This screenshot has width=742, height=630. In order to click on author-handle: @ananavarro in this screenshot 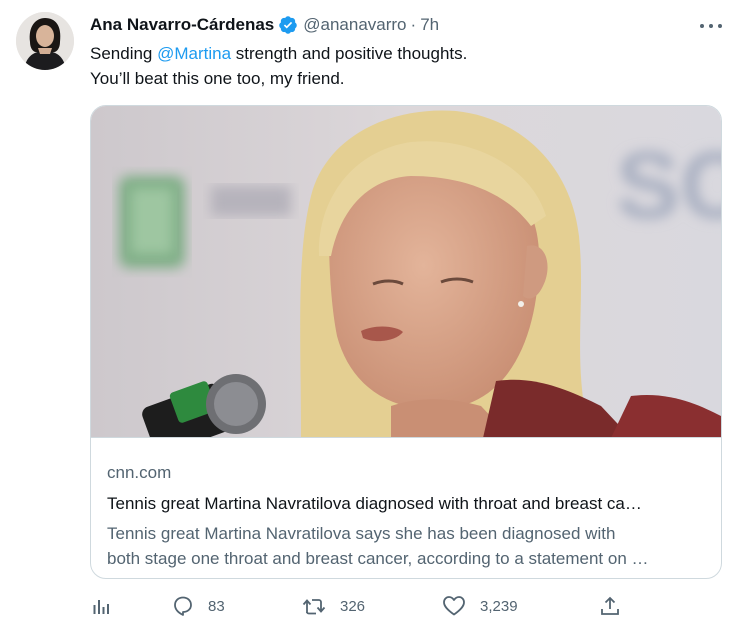, I will do `click(354, 25)`.